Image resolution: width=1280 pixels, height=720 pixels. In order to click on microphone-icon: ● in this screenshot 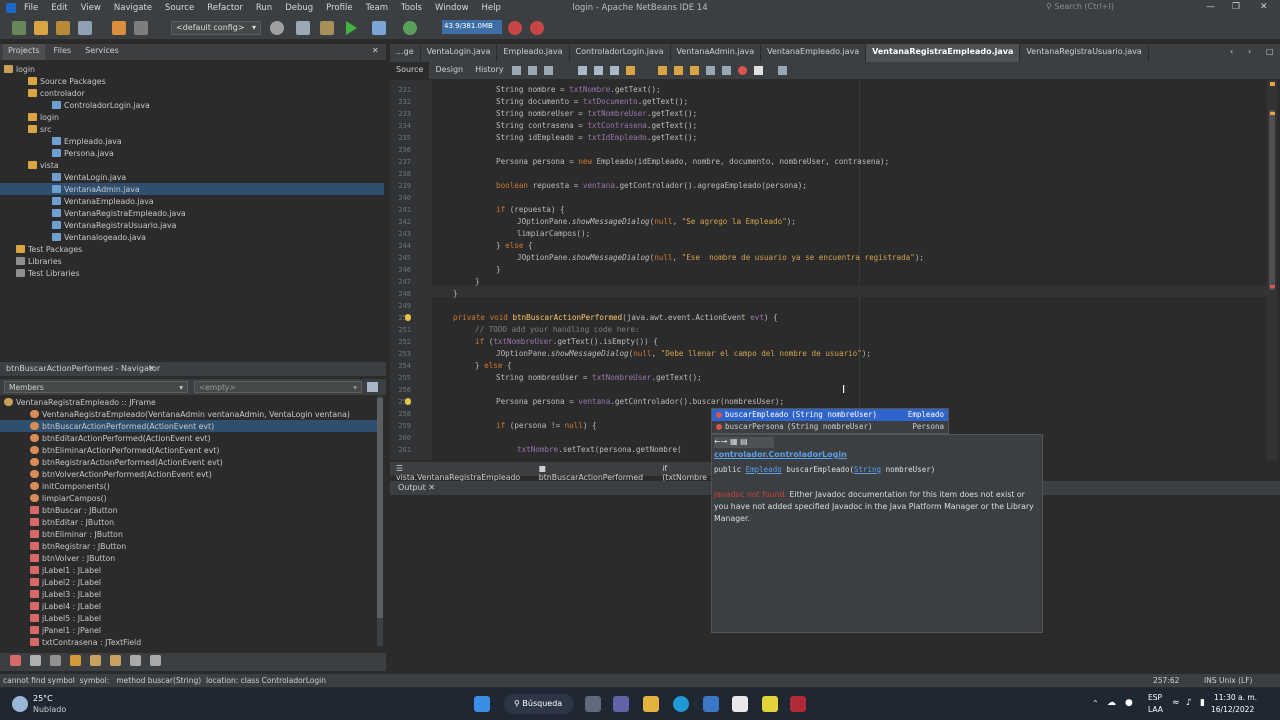, I will do `click(1129, 703)`.